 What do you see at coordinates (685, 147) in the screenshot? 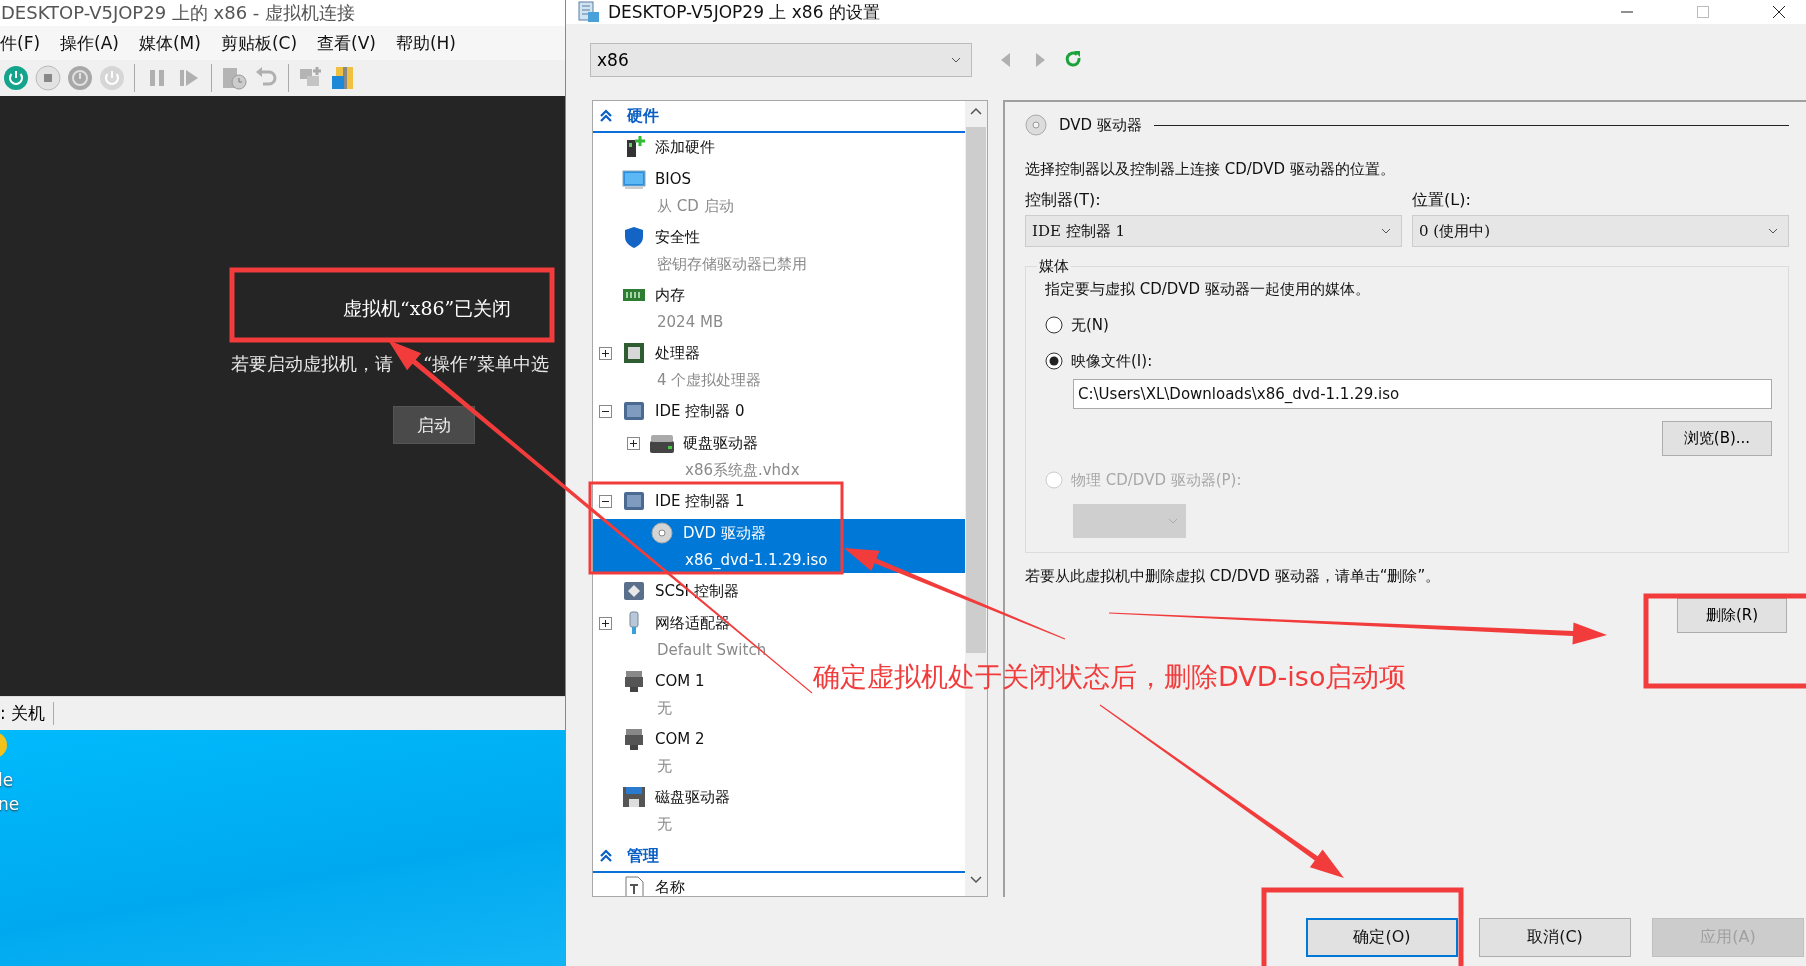
I see `item-label: 添加硬件` at bounding box center [685, 147].